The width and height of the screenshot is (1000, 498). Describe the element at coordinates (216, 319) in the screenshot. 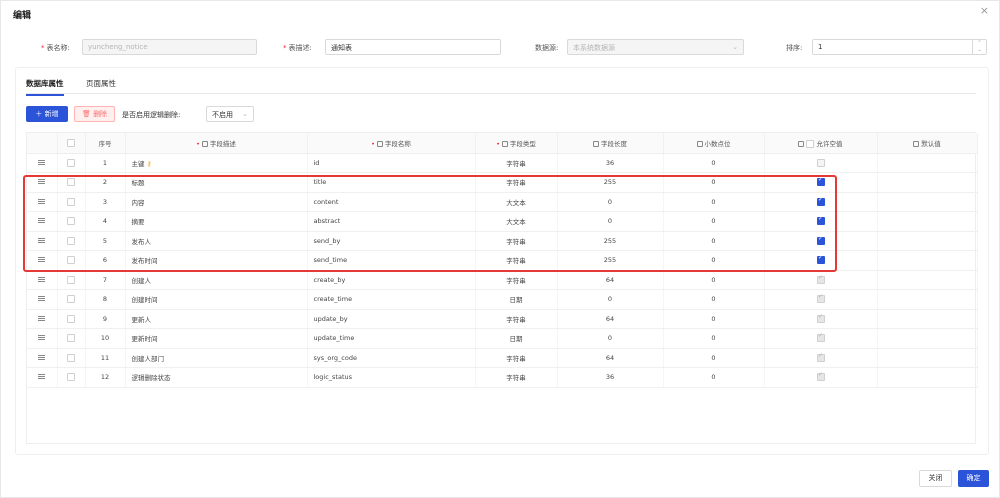

I see `cell-desc: 更新人` at that location.